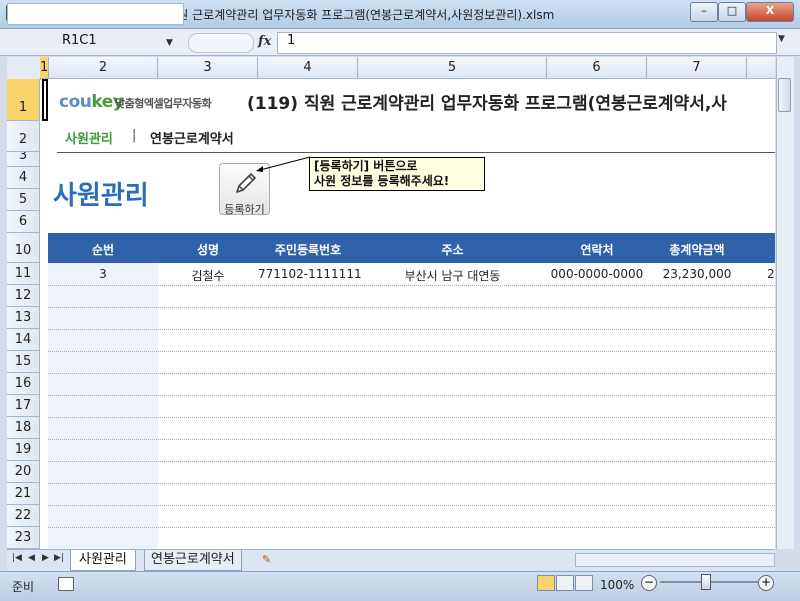  What do you see at coordinates (23, 178) in the screenshot?
I see `row-header: 4` at bounding box center [23, 178].